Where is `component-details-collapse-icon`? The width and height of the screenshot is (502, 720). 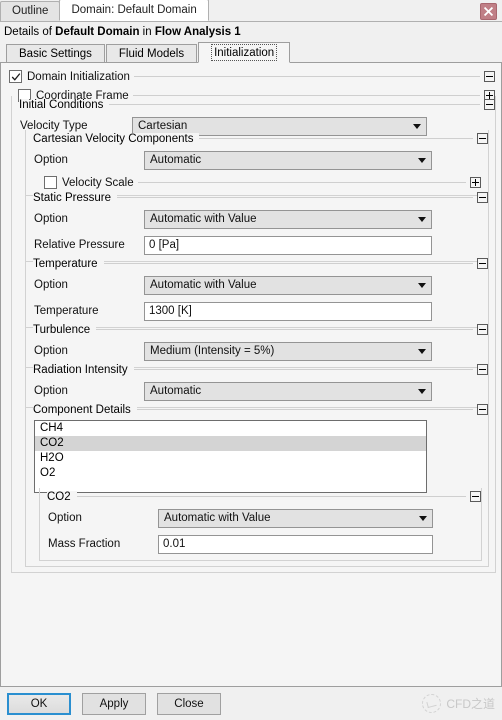
component-details-collapse-icon is located at coordinates (482, 409).